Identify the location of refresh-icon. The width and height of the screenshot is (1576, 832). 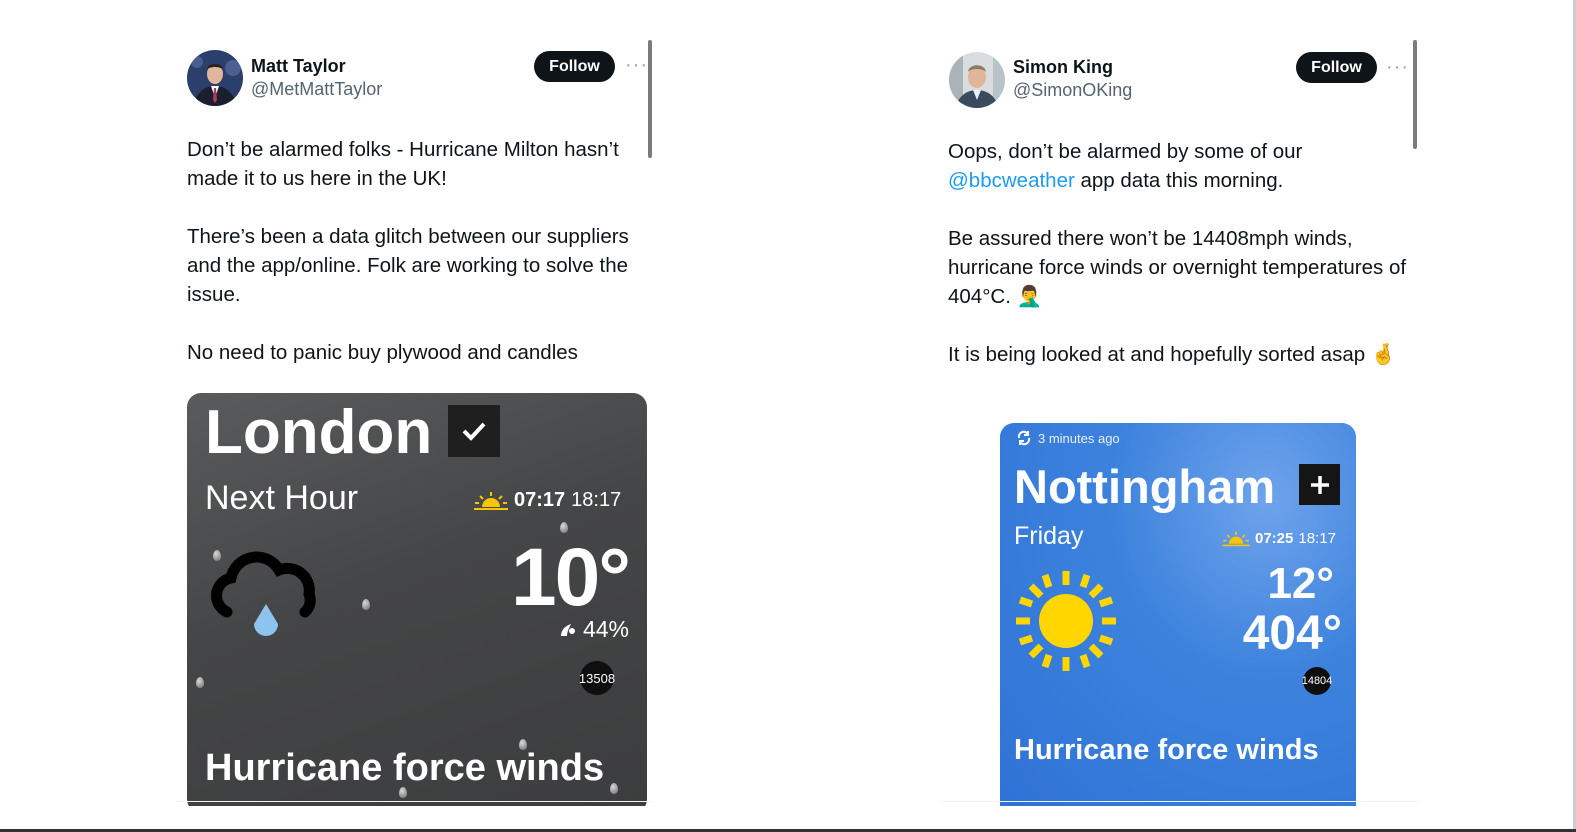
(1024, 438).